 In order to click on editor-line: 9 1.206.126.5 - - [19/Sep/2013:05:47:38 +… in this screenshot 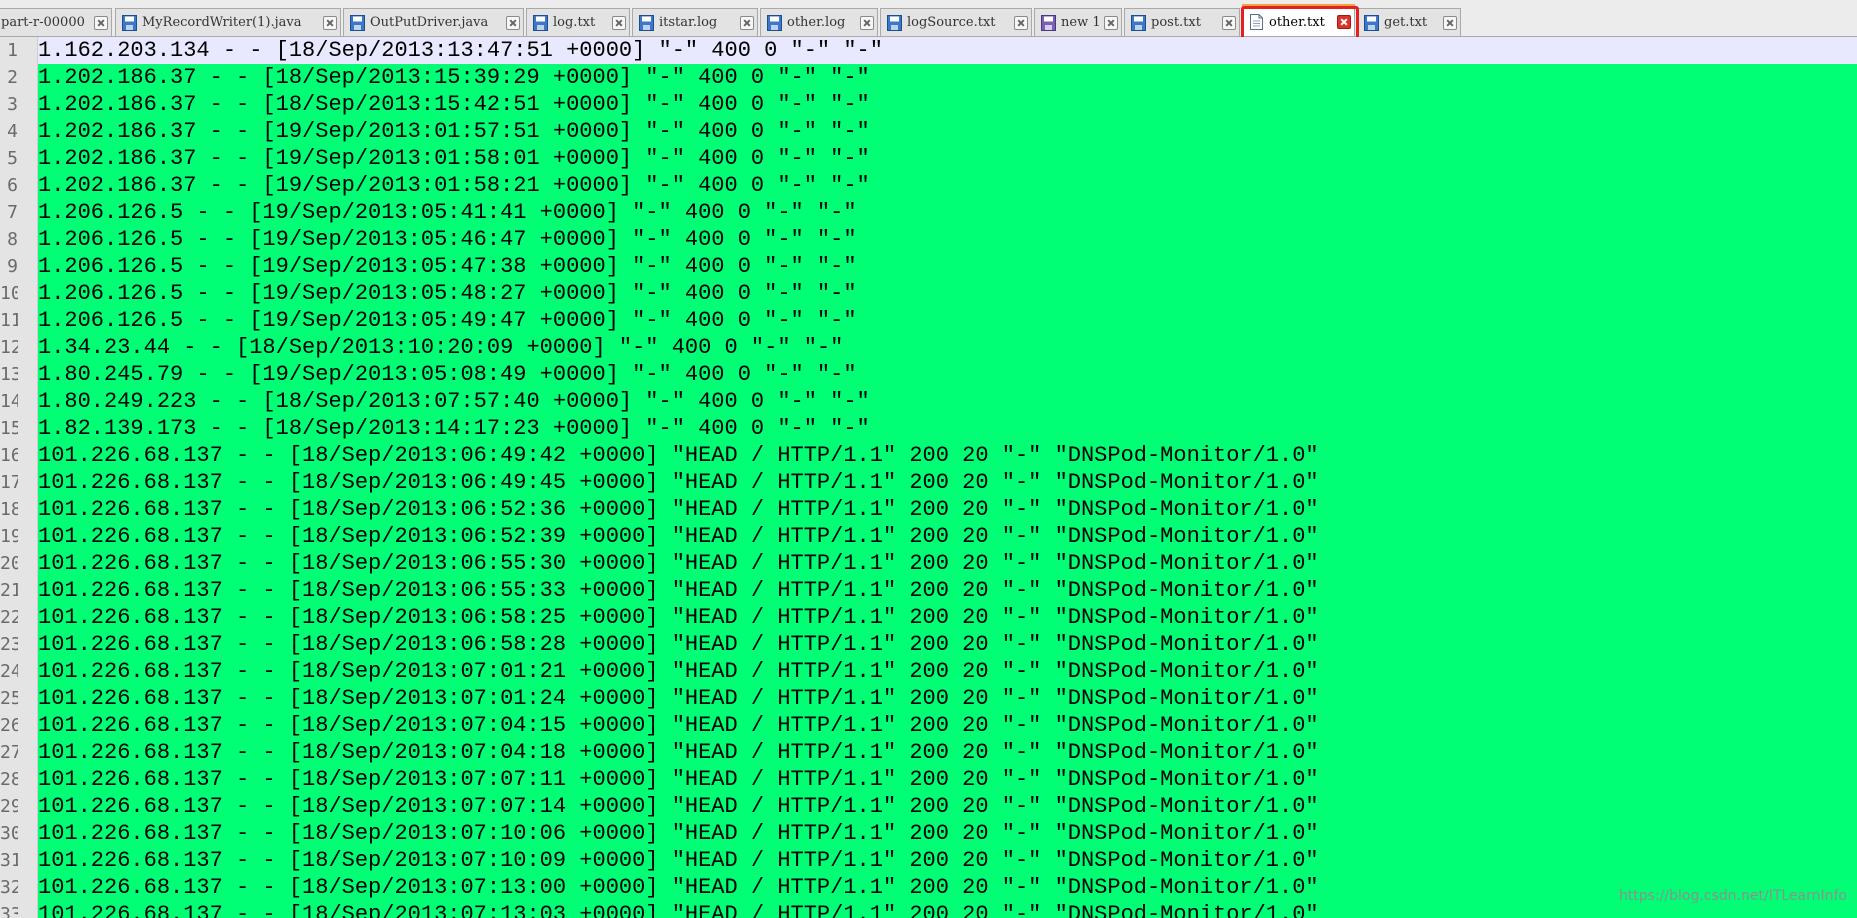, I will do `click(928, 266)`.